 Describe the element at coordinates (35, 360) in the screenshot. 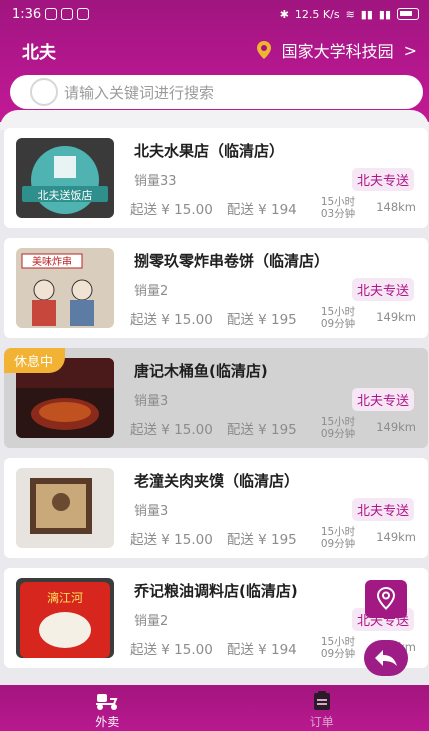

I see `status-badge: 休息中` at that location.